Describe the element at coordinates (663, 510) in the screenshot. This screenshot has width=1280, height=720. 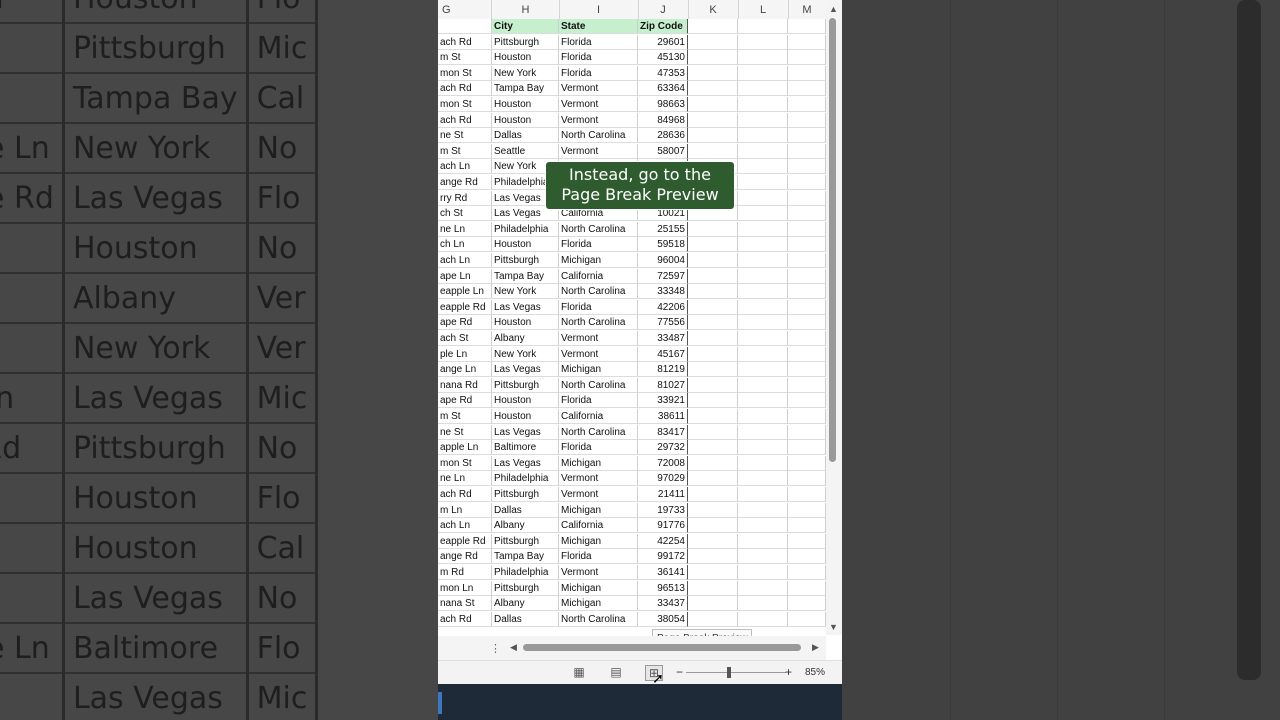
I see `cell: 19733` at that location.